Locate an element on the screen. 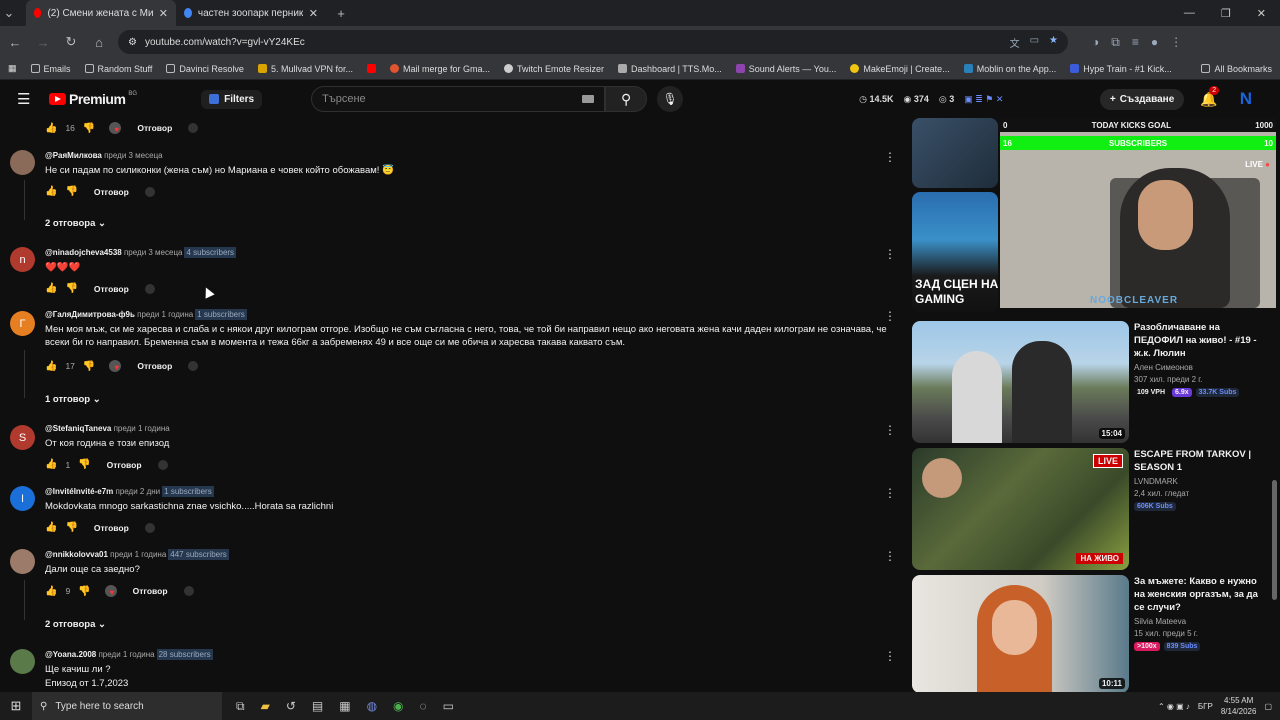  chrome-menu-icon: ⋮ is located at coordinates (1176, 42).